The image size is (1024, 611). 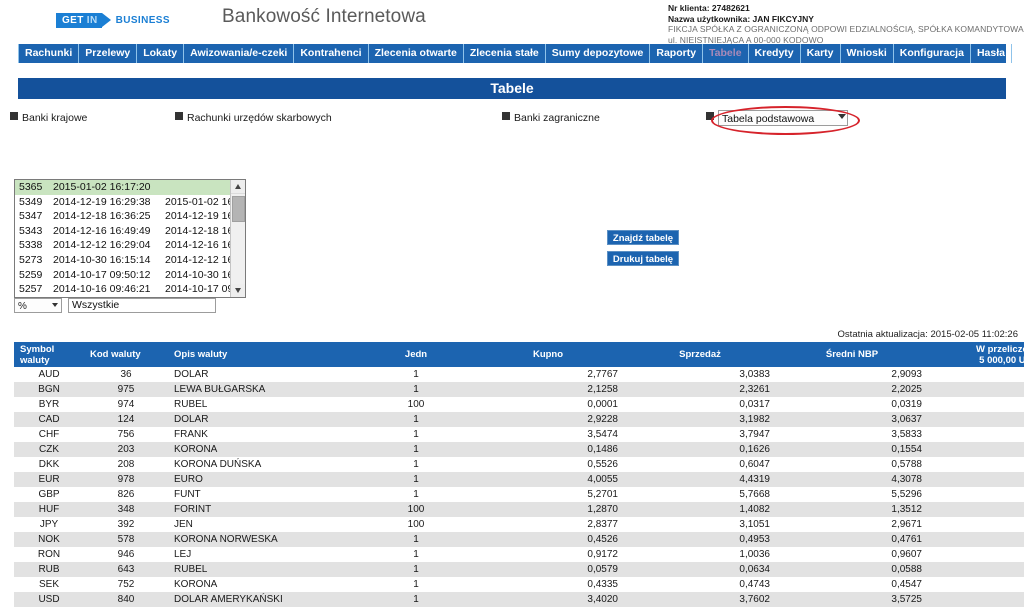 What do you see at coordinates (238, 187) in the screenshot?
I see `scroll-up-arrow-icon` at bounding box center [238, 187].